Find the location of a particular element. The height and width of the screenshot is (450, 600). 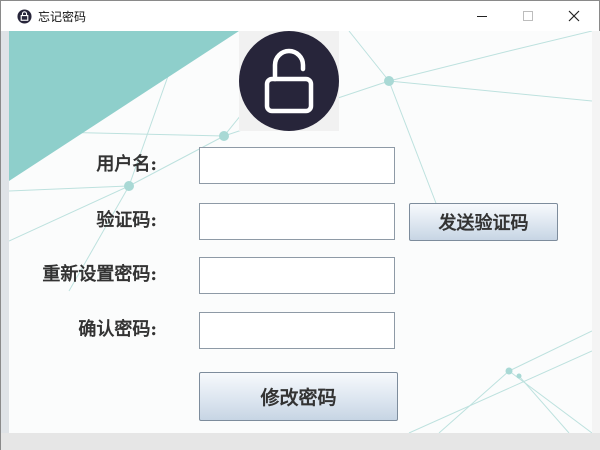

verification-code-label: 验证码: is located at coordinates (126, 220).